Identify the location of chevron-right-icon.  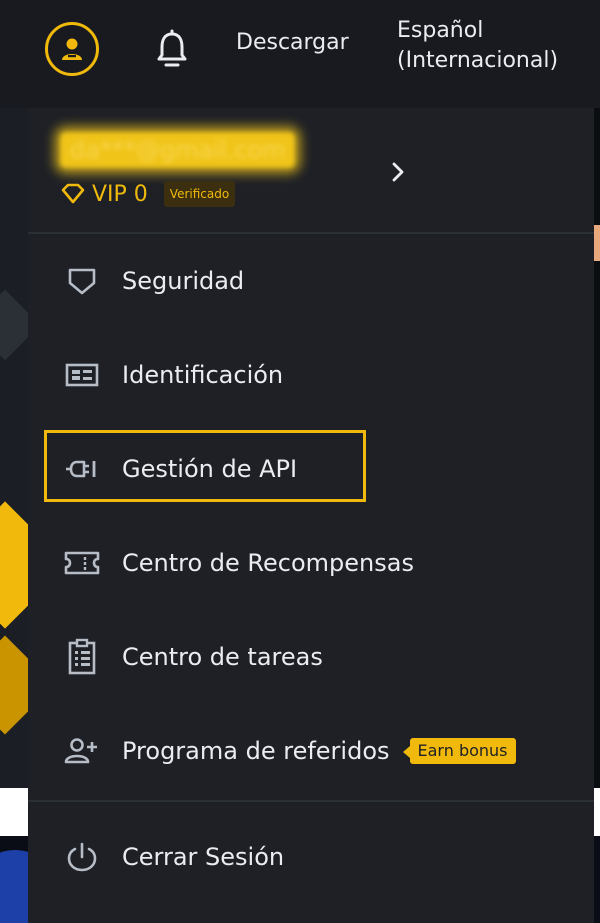
(398, 172).